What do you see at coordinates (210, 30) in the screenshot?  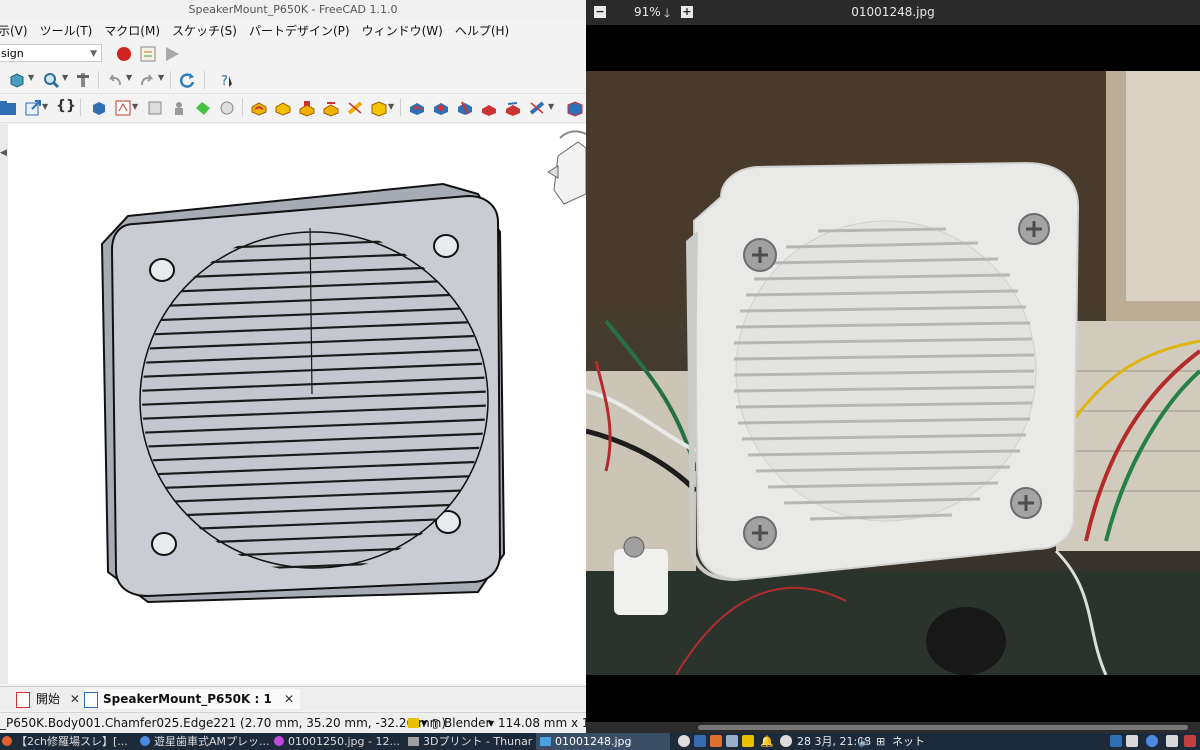 I see `menu-sketch: スケッチ(S)` at bounding box center [210, 30].